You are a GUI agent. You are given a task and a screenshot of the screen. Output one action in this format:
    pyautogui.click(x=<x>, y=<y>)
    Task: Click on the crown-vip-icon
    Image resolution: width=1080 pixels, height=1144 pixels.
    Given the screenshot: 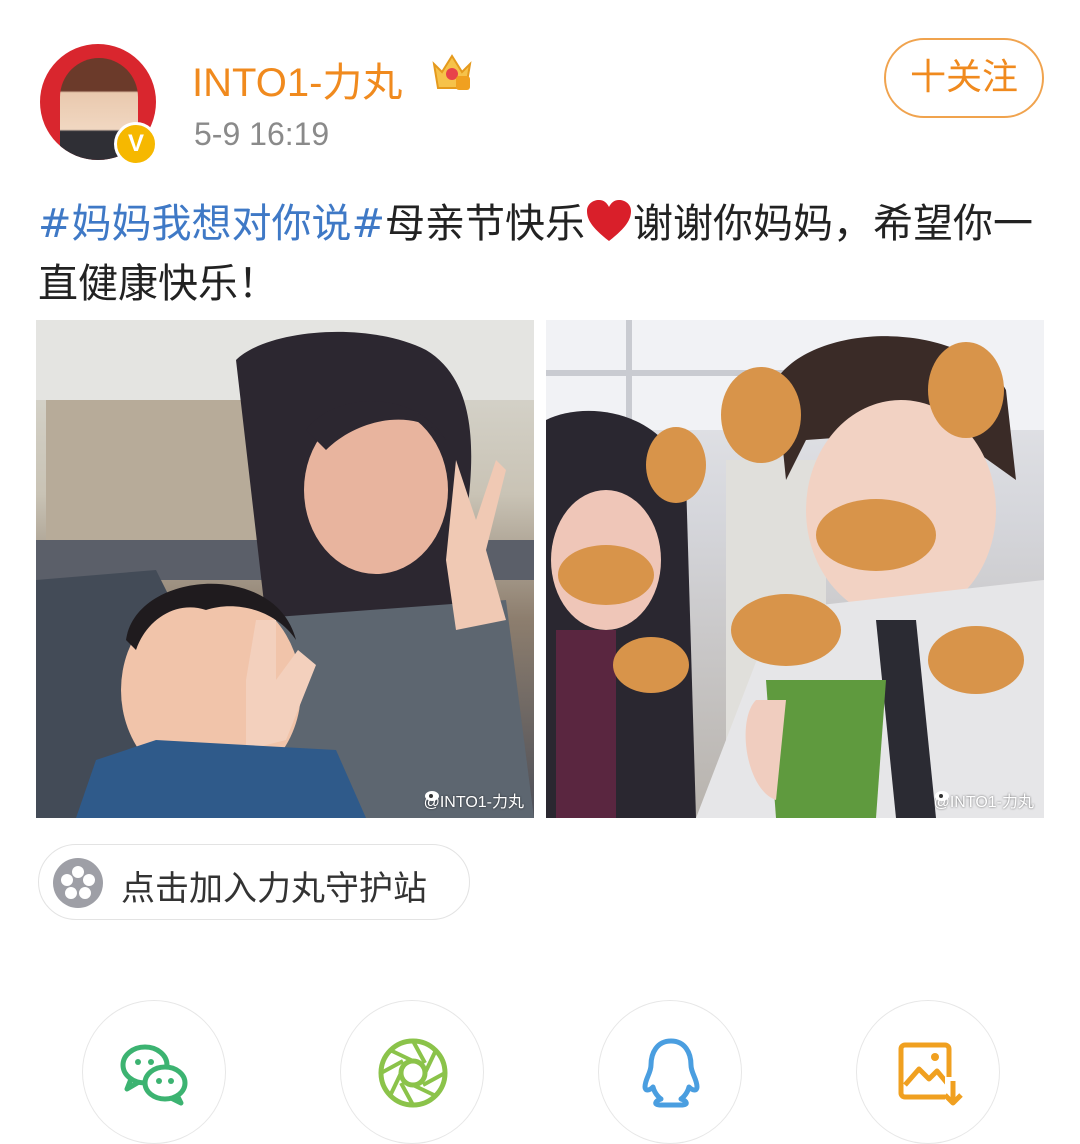 What is the action you would take?
    pyautogui.click(x=452, y=72)
    